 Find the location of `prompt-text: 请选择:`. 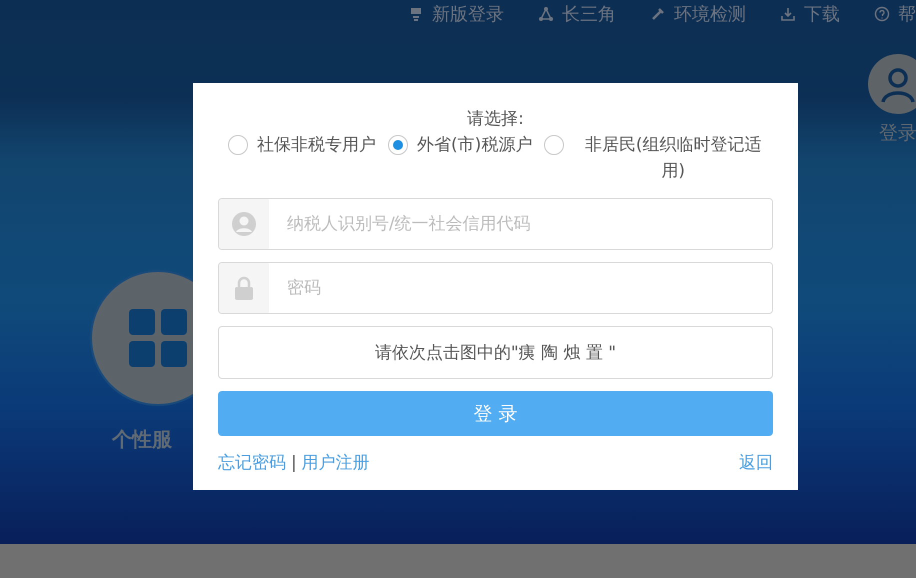

prompt-text: 请选择: is located at coordinates (495, 119).